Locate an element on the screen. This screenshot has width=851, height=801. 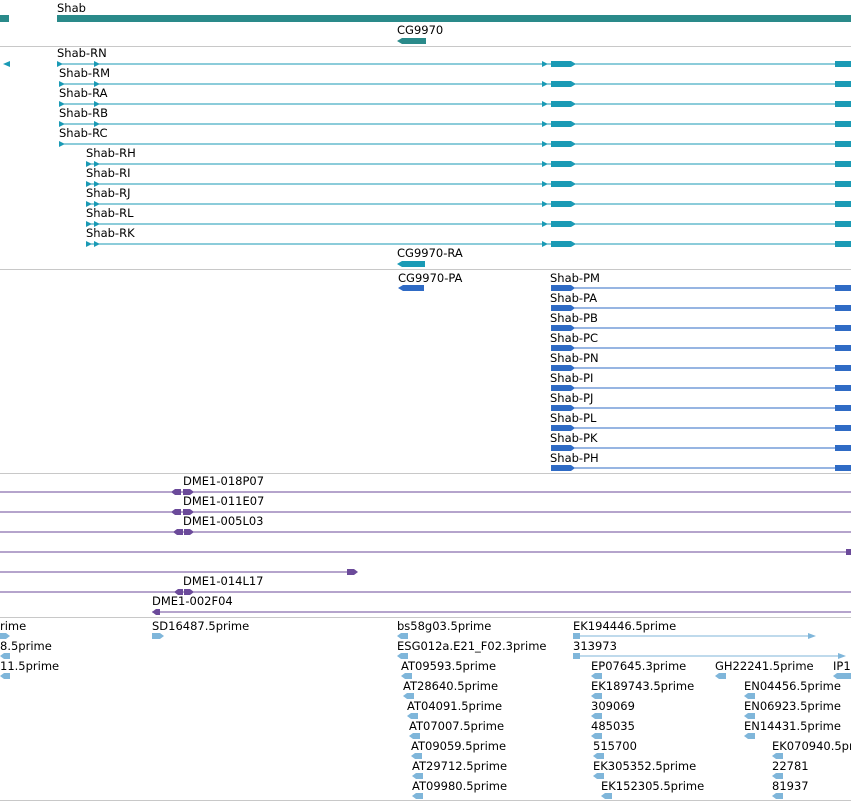
est-label: EN14431.5prime is located at coordinates (792, 726).